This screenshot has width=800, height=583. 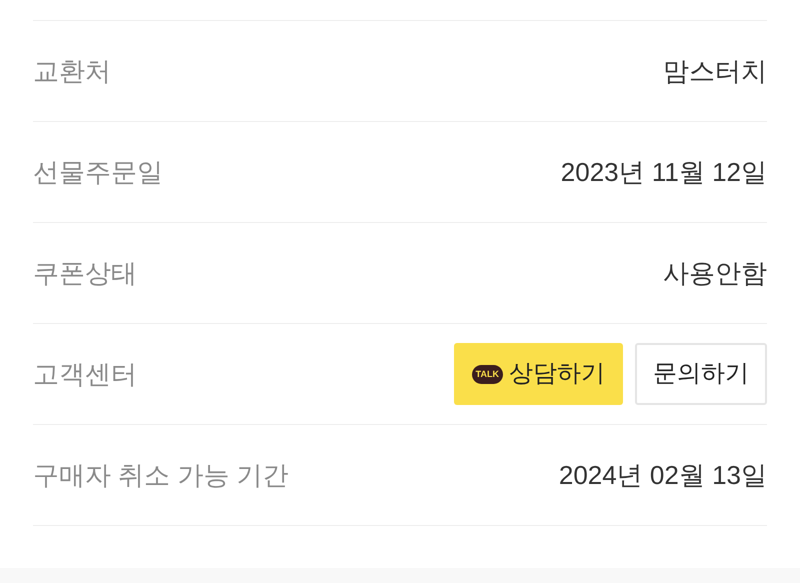 I want to click on row-label: 고객센터, so click(x=85, y=374).